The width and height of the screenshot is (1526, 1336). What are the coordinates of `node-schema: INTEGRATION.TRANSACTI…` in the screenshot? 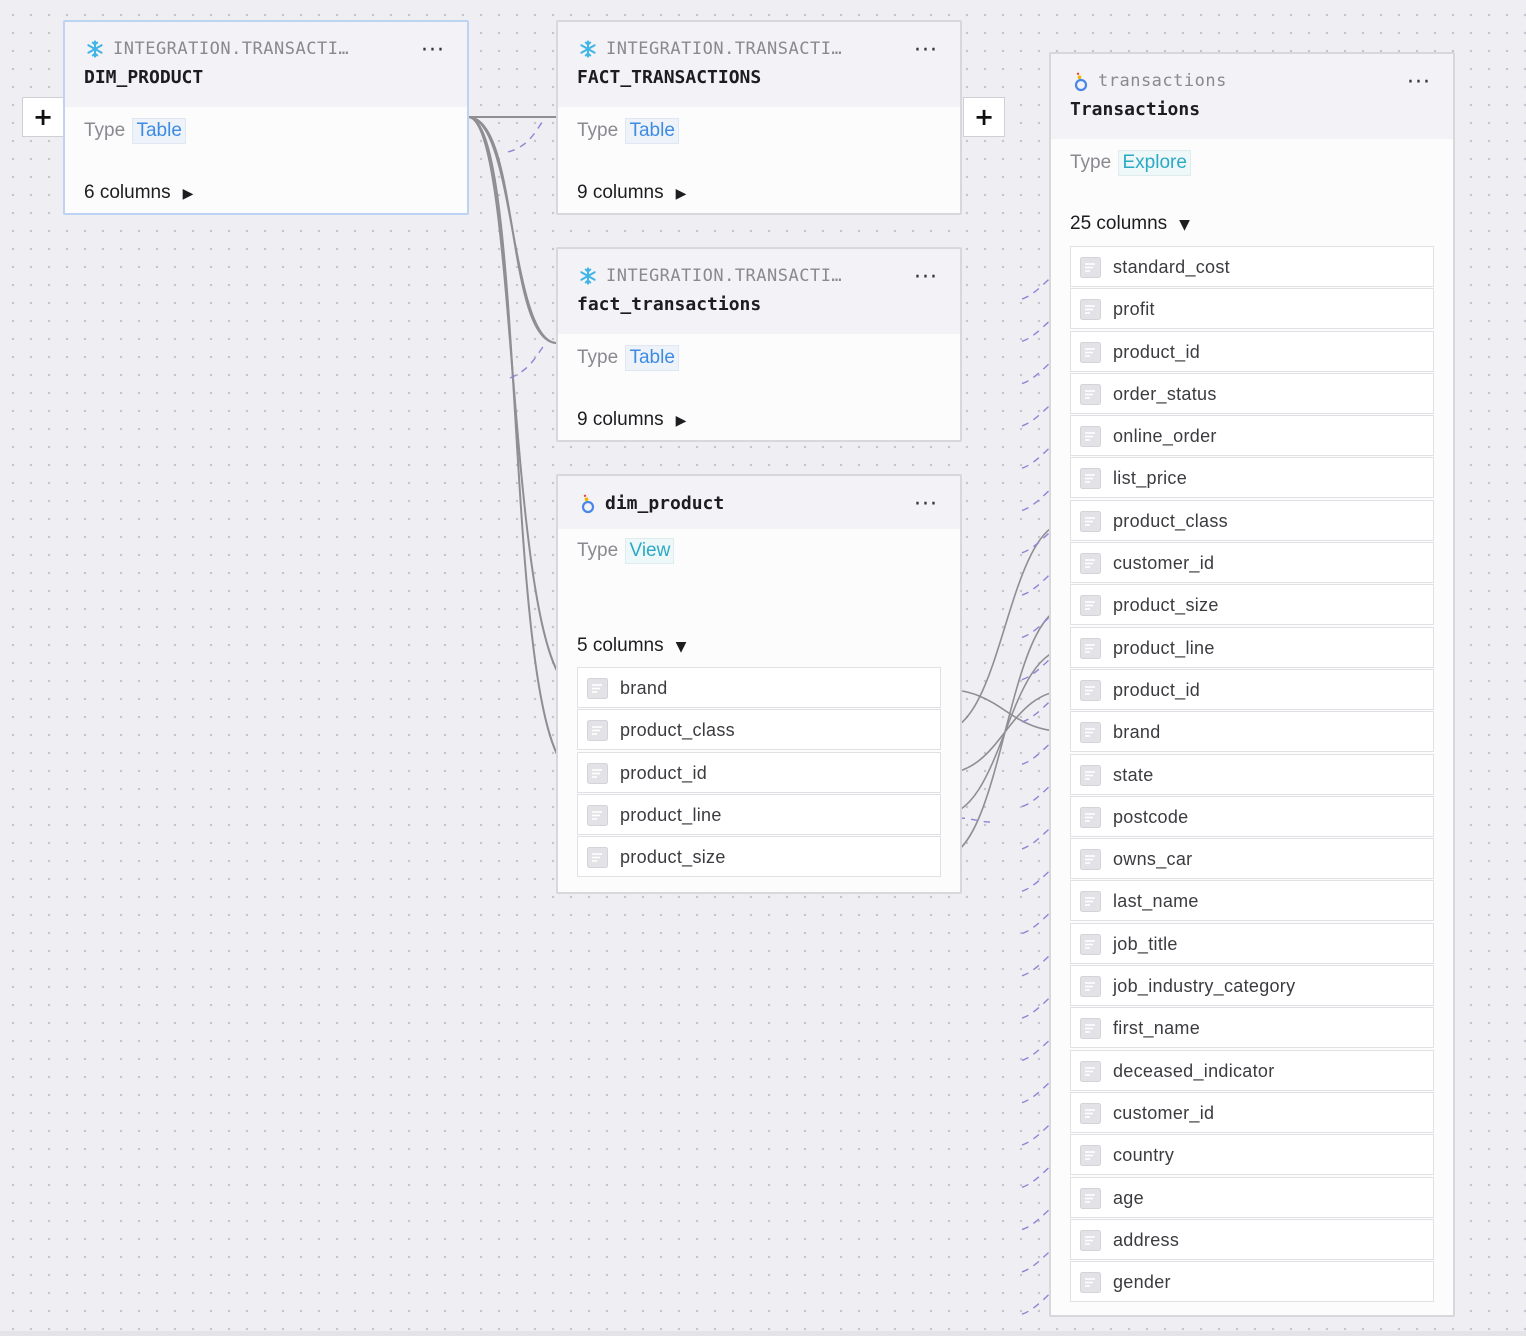 It's located at (231, 49).